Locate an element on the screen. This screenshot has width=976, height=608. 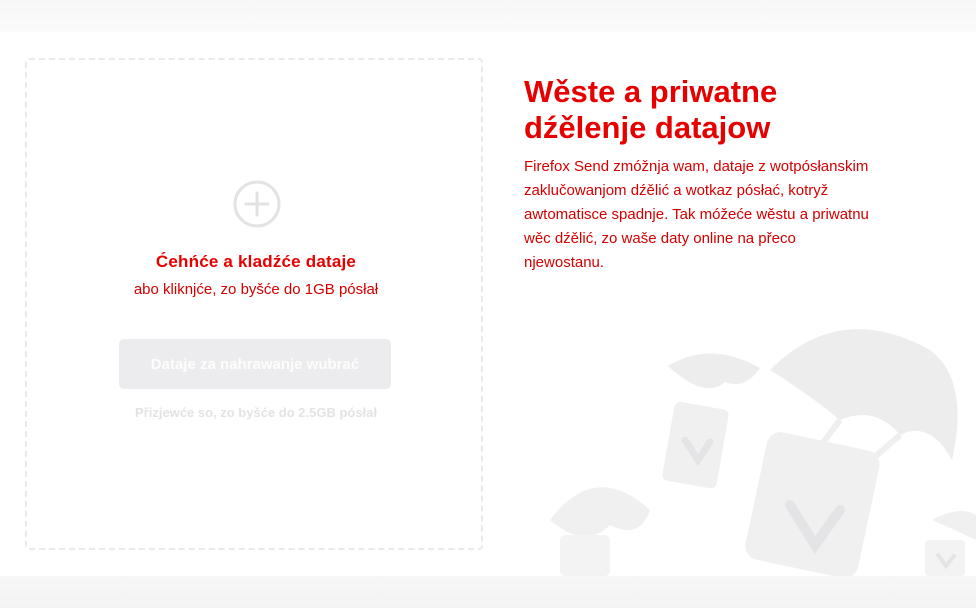
large-parachute-icon is located at coordinates (851, 452).